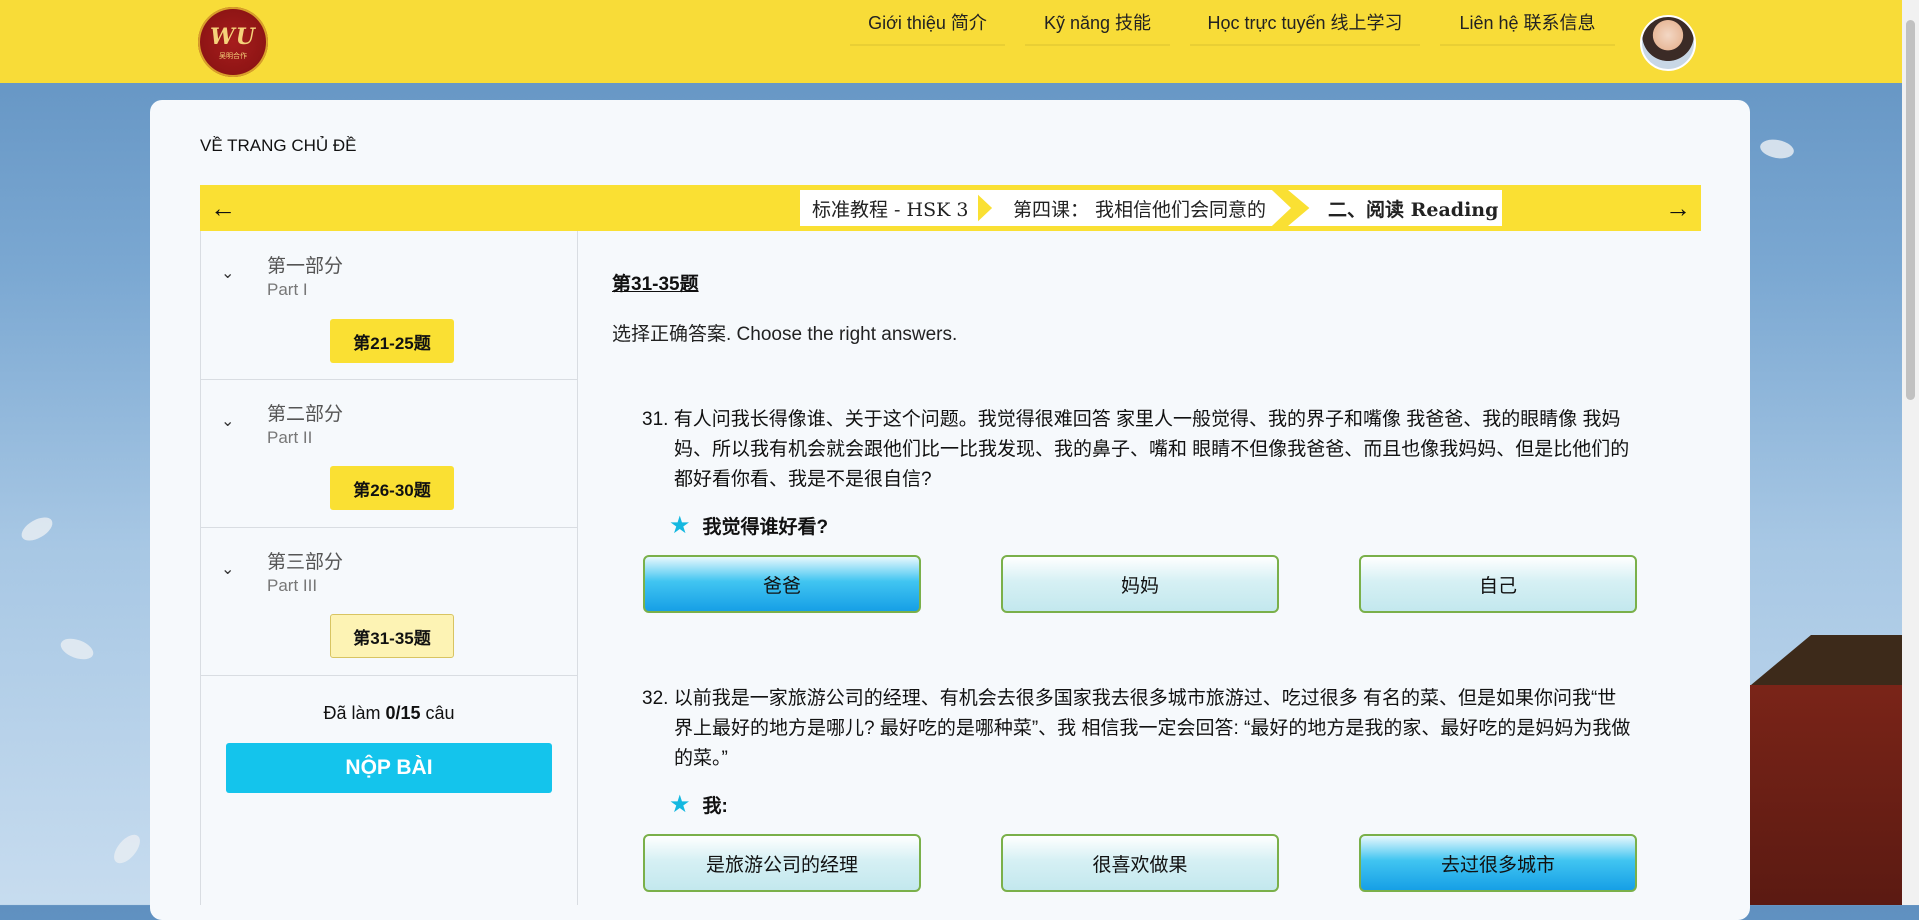 This screenshot has height=920, width=1919. I want to click on progress-count: 0/15, so click(403, 713).